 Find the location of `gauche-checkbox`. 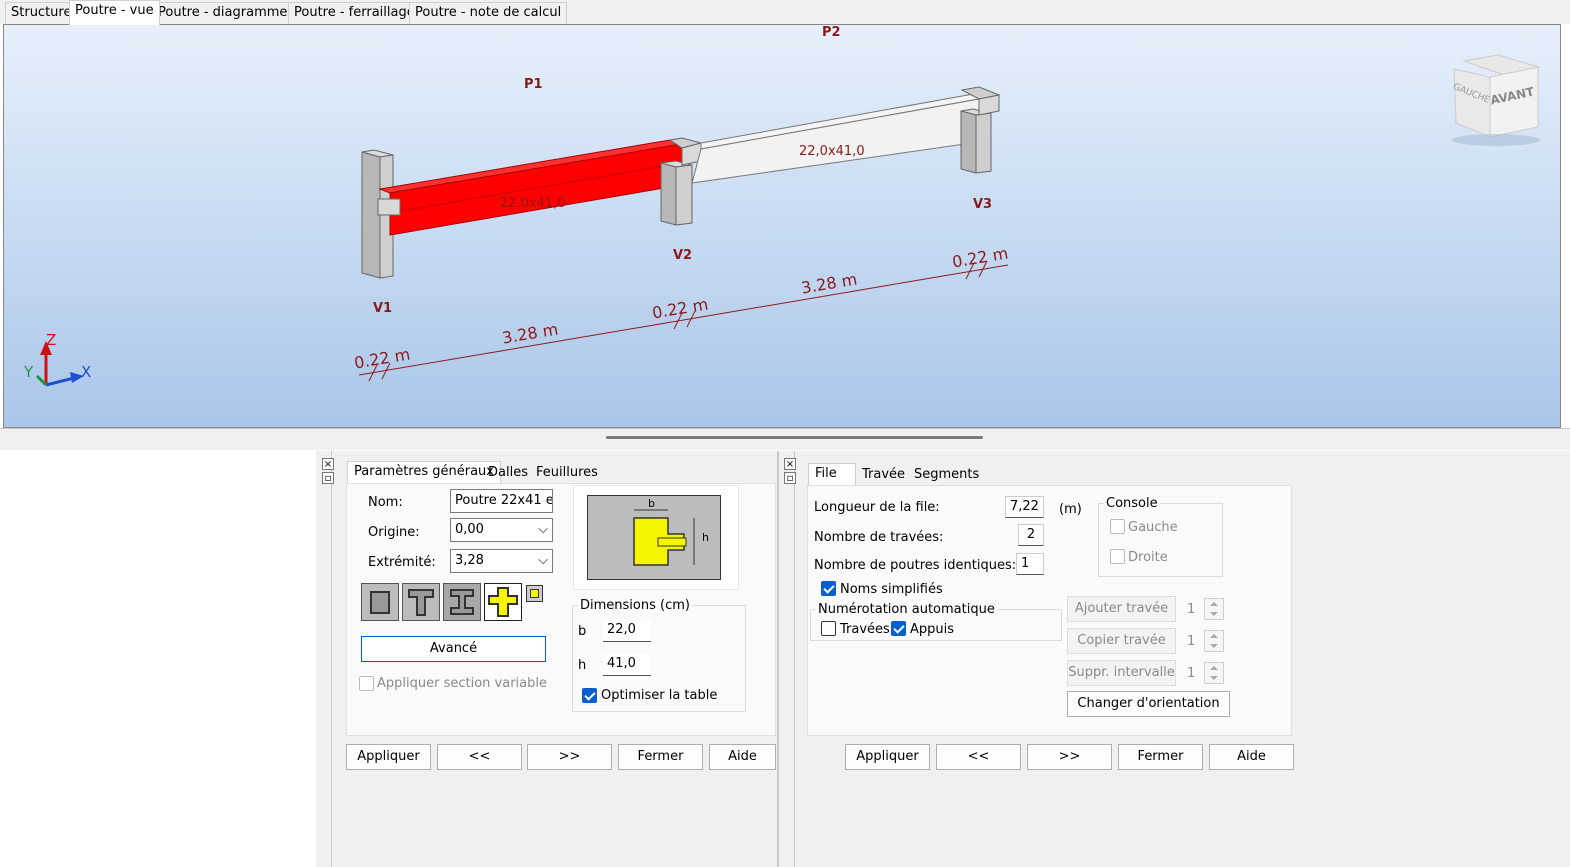

gauche-checkbox is located at coordinates (1117, 526).